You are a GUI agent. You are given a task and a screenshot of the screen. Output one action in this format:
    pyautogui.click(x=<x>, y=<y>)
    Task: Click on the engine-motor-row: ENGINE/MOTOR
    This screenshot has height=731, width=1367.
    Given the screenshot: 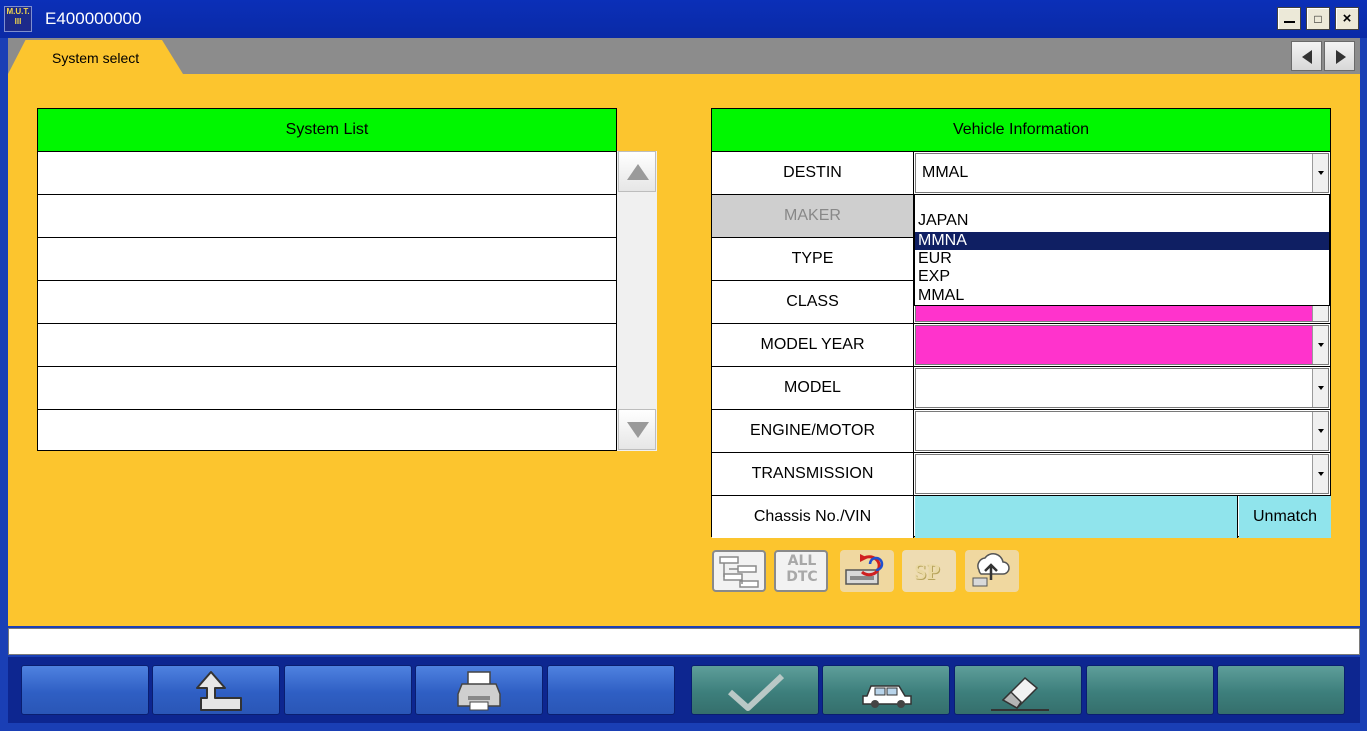 What is the action you would take?
    pyautogui.click(x=1021, y=431)
    